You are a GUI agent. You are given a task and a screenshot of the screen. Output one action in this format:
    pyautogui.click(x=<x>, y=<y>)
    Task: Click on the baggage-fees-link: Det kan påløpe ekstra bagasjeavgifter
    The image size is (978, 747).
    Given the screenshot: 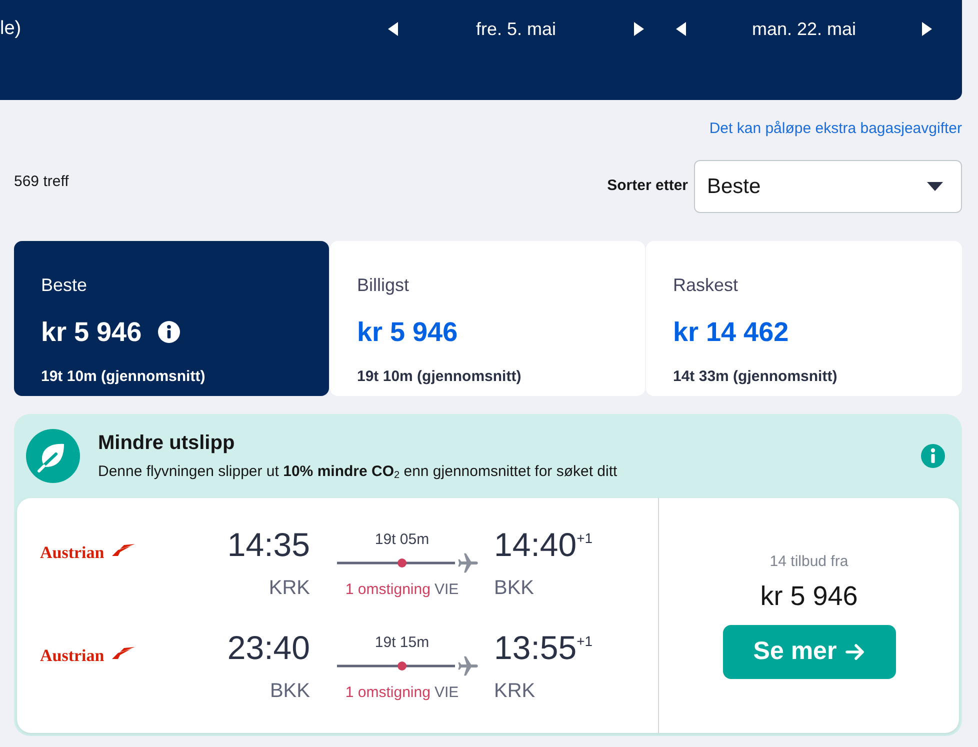 What is the action you would take?
    pyautogui.click(x=835, y=129)
    